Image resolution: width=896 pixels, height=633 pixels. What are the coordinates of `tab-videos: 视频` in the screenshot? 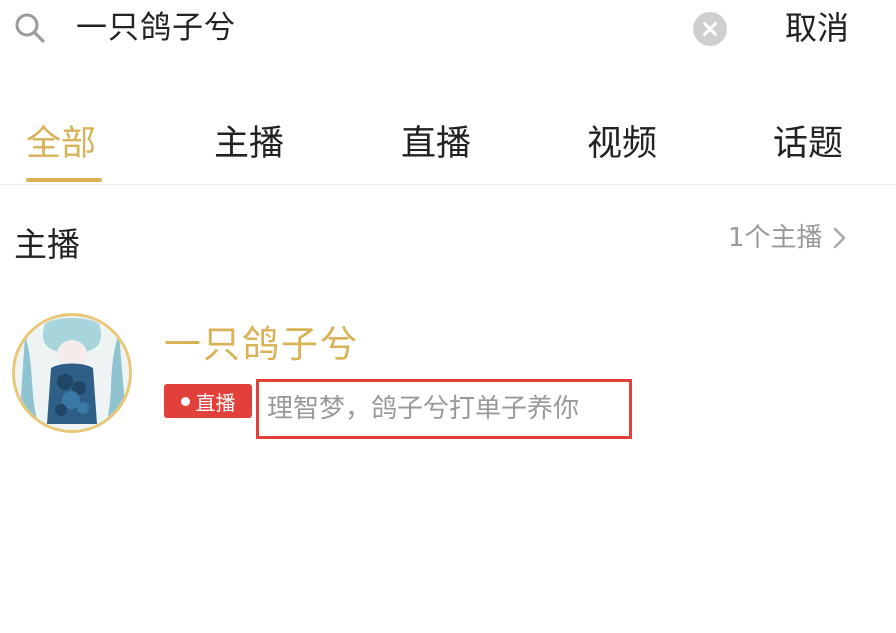 It's located at (622, 144).